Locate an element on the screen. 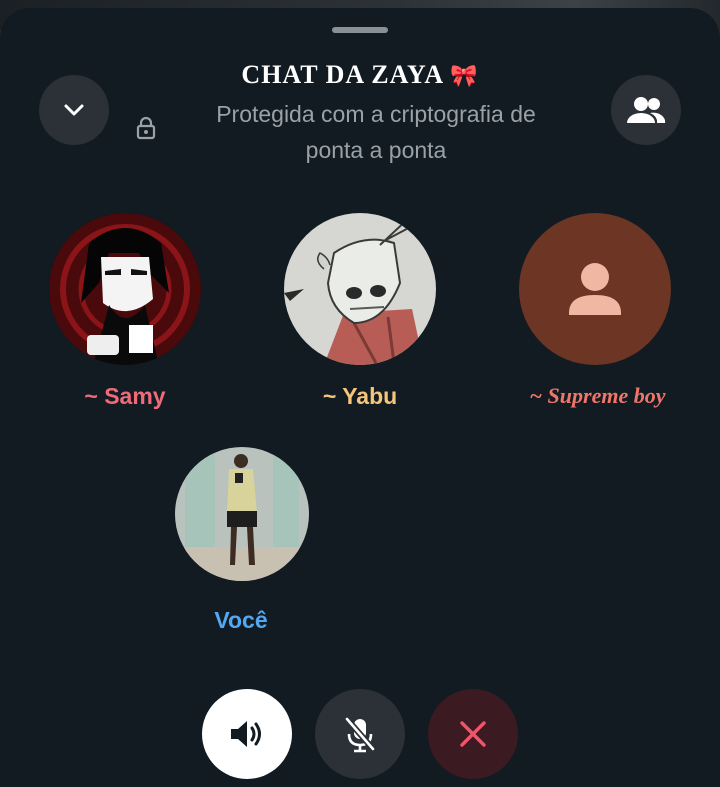 The height and width of the screenshot is (787, 720). call-title: CHAT DA ZAYA 🎀 is located at coordinates (360, 75).